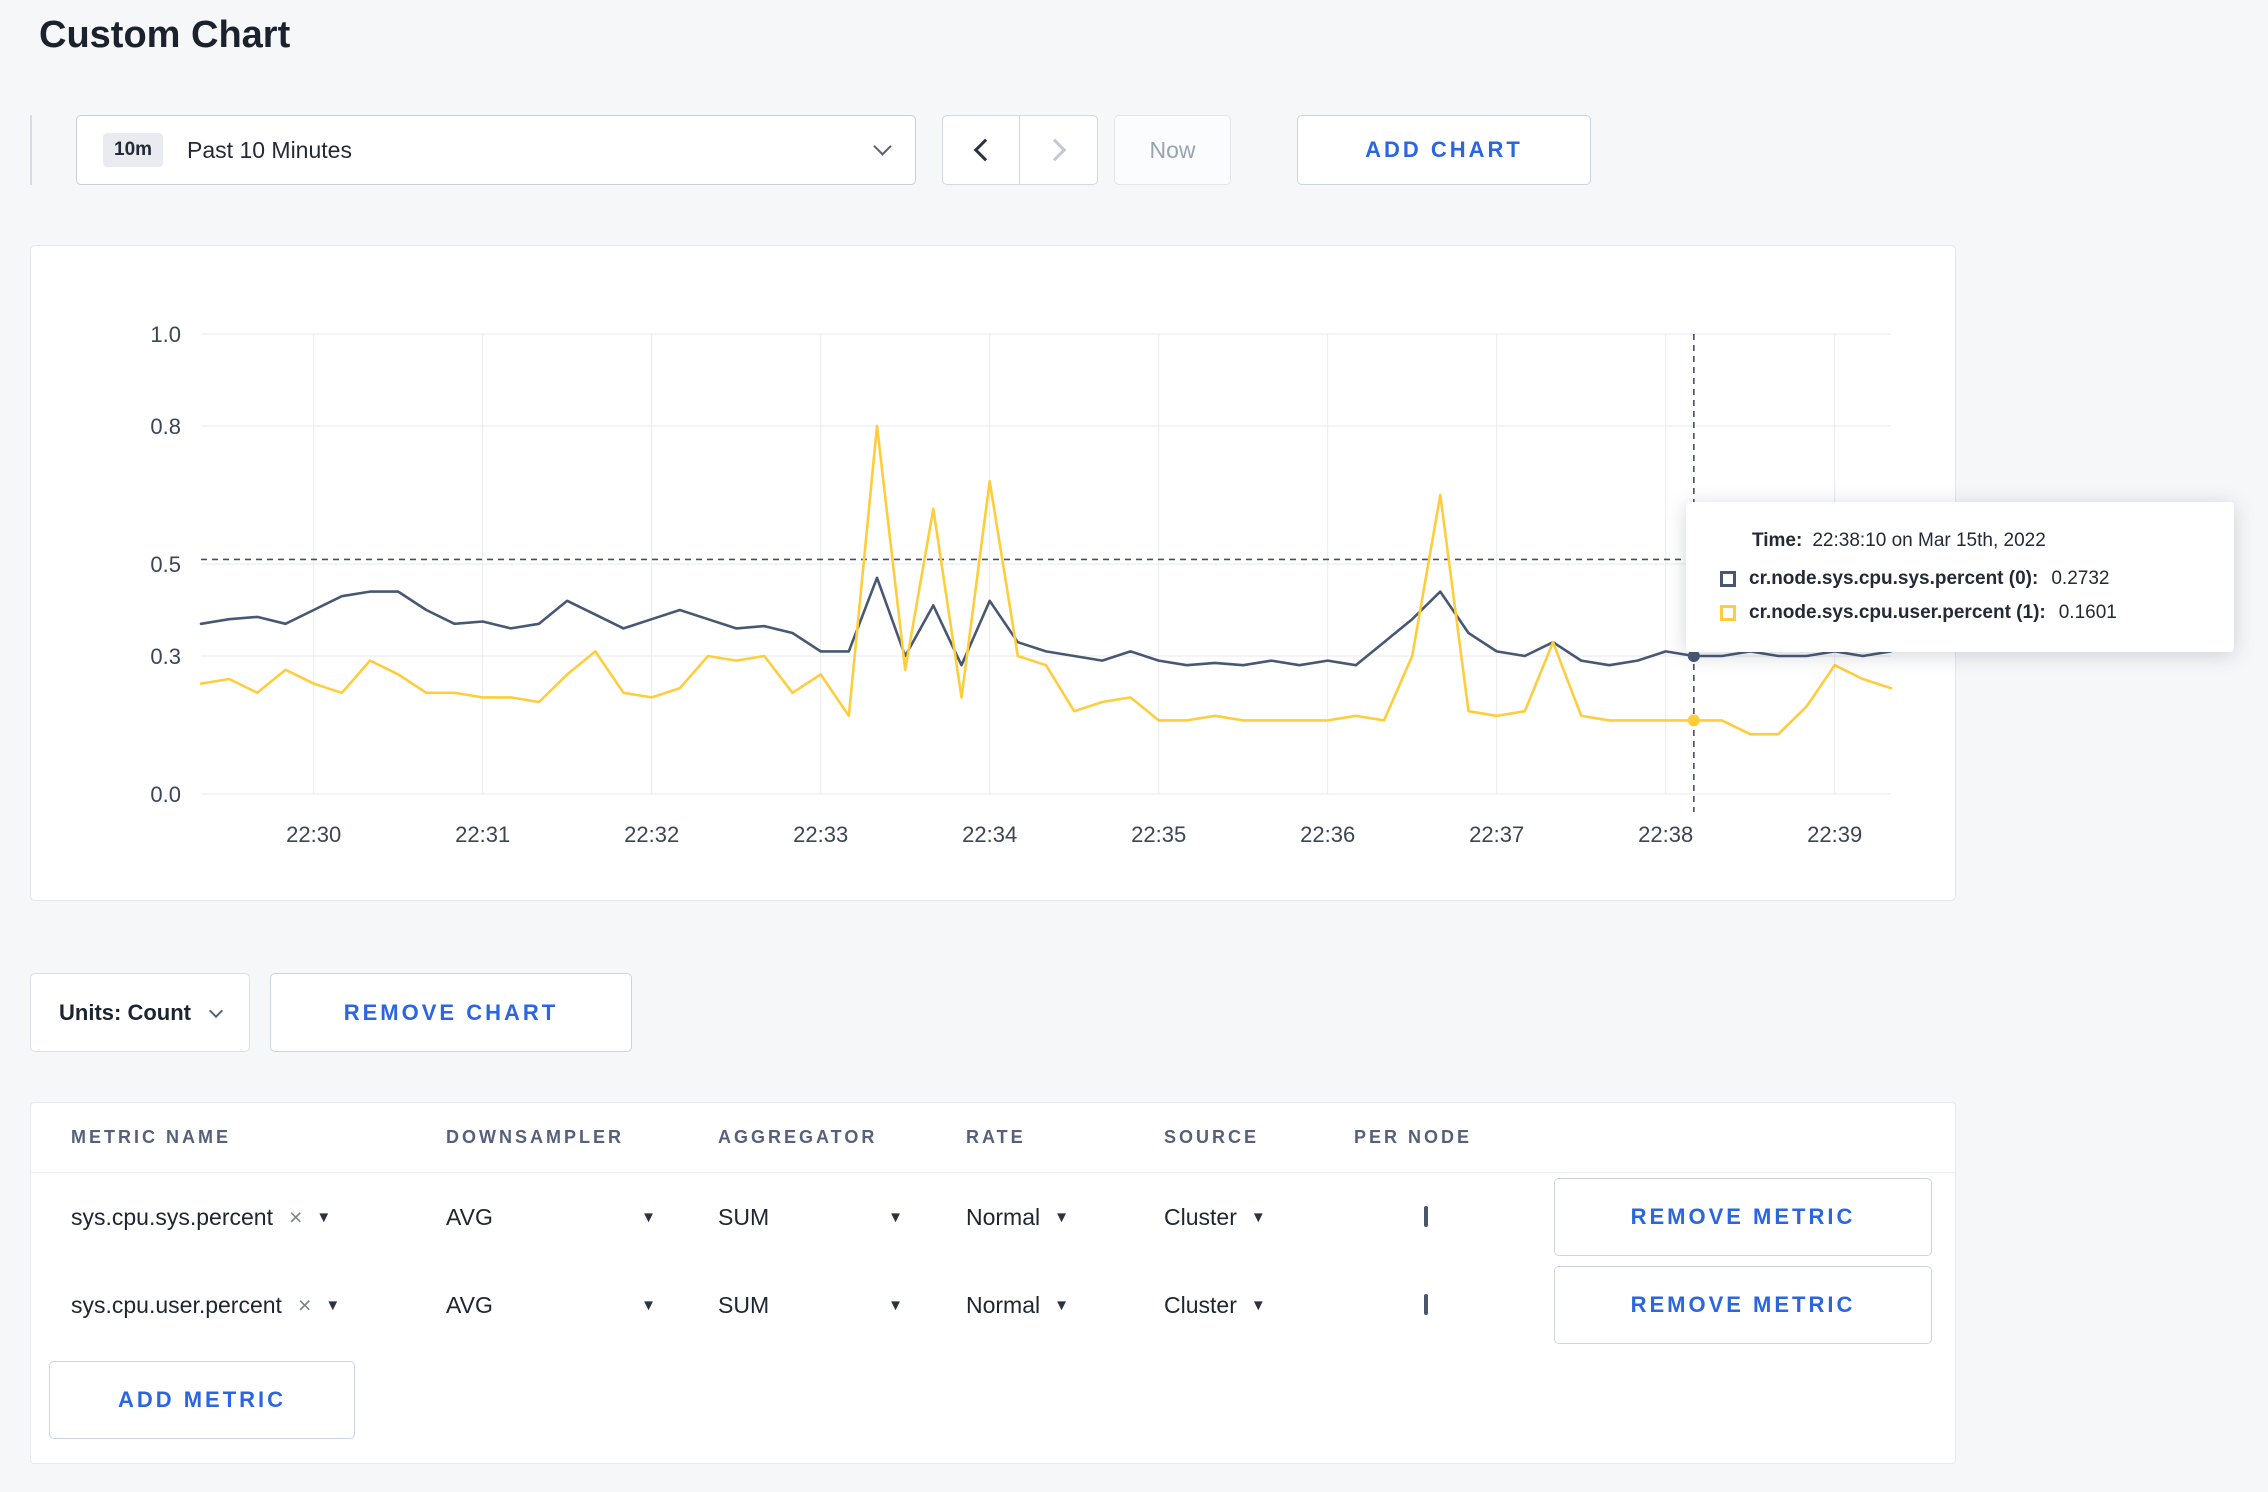  I want to click on svg-text: 22:38, so click(1665, 834).